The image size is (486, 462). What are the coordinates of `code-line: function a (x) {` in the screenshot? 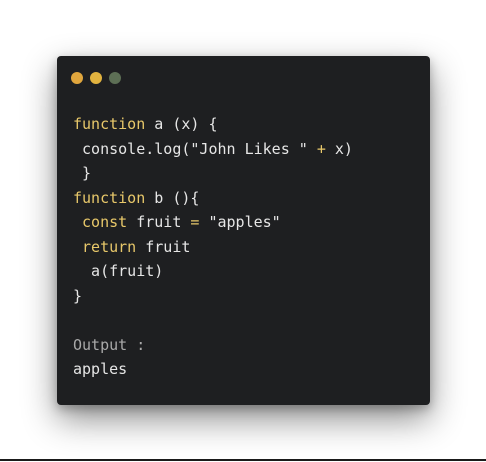 It's located at (213, 124).